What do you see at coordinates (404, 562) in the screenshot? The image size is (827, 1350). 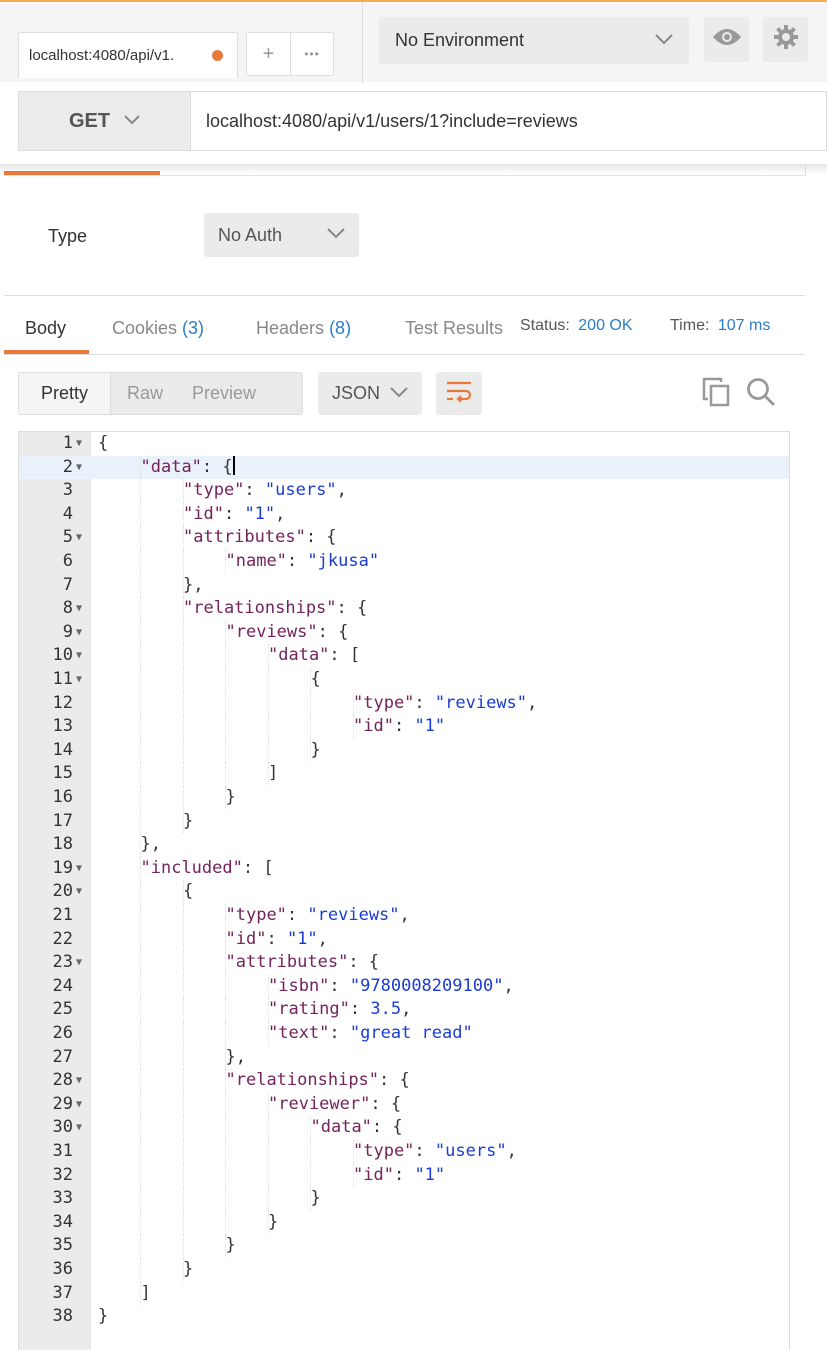 I see `code-line: 6 "name": "jkusa"` at bounding box center [404, 562].